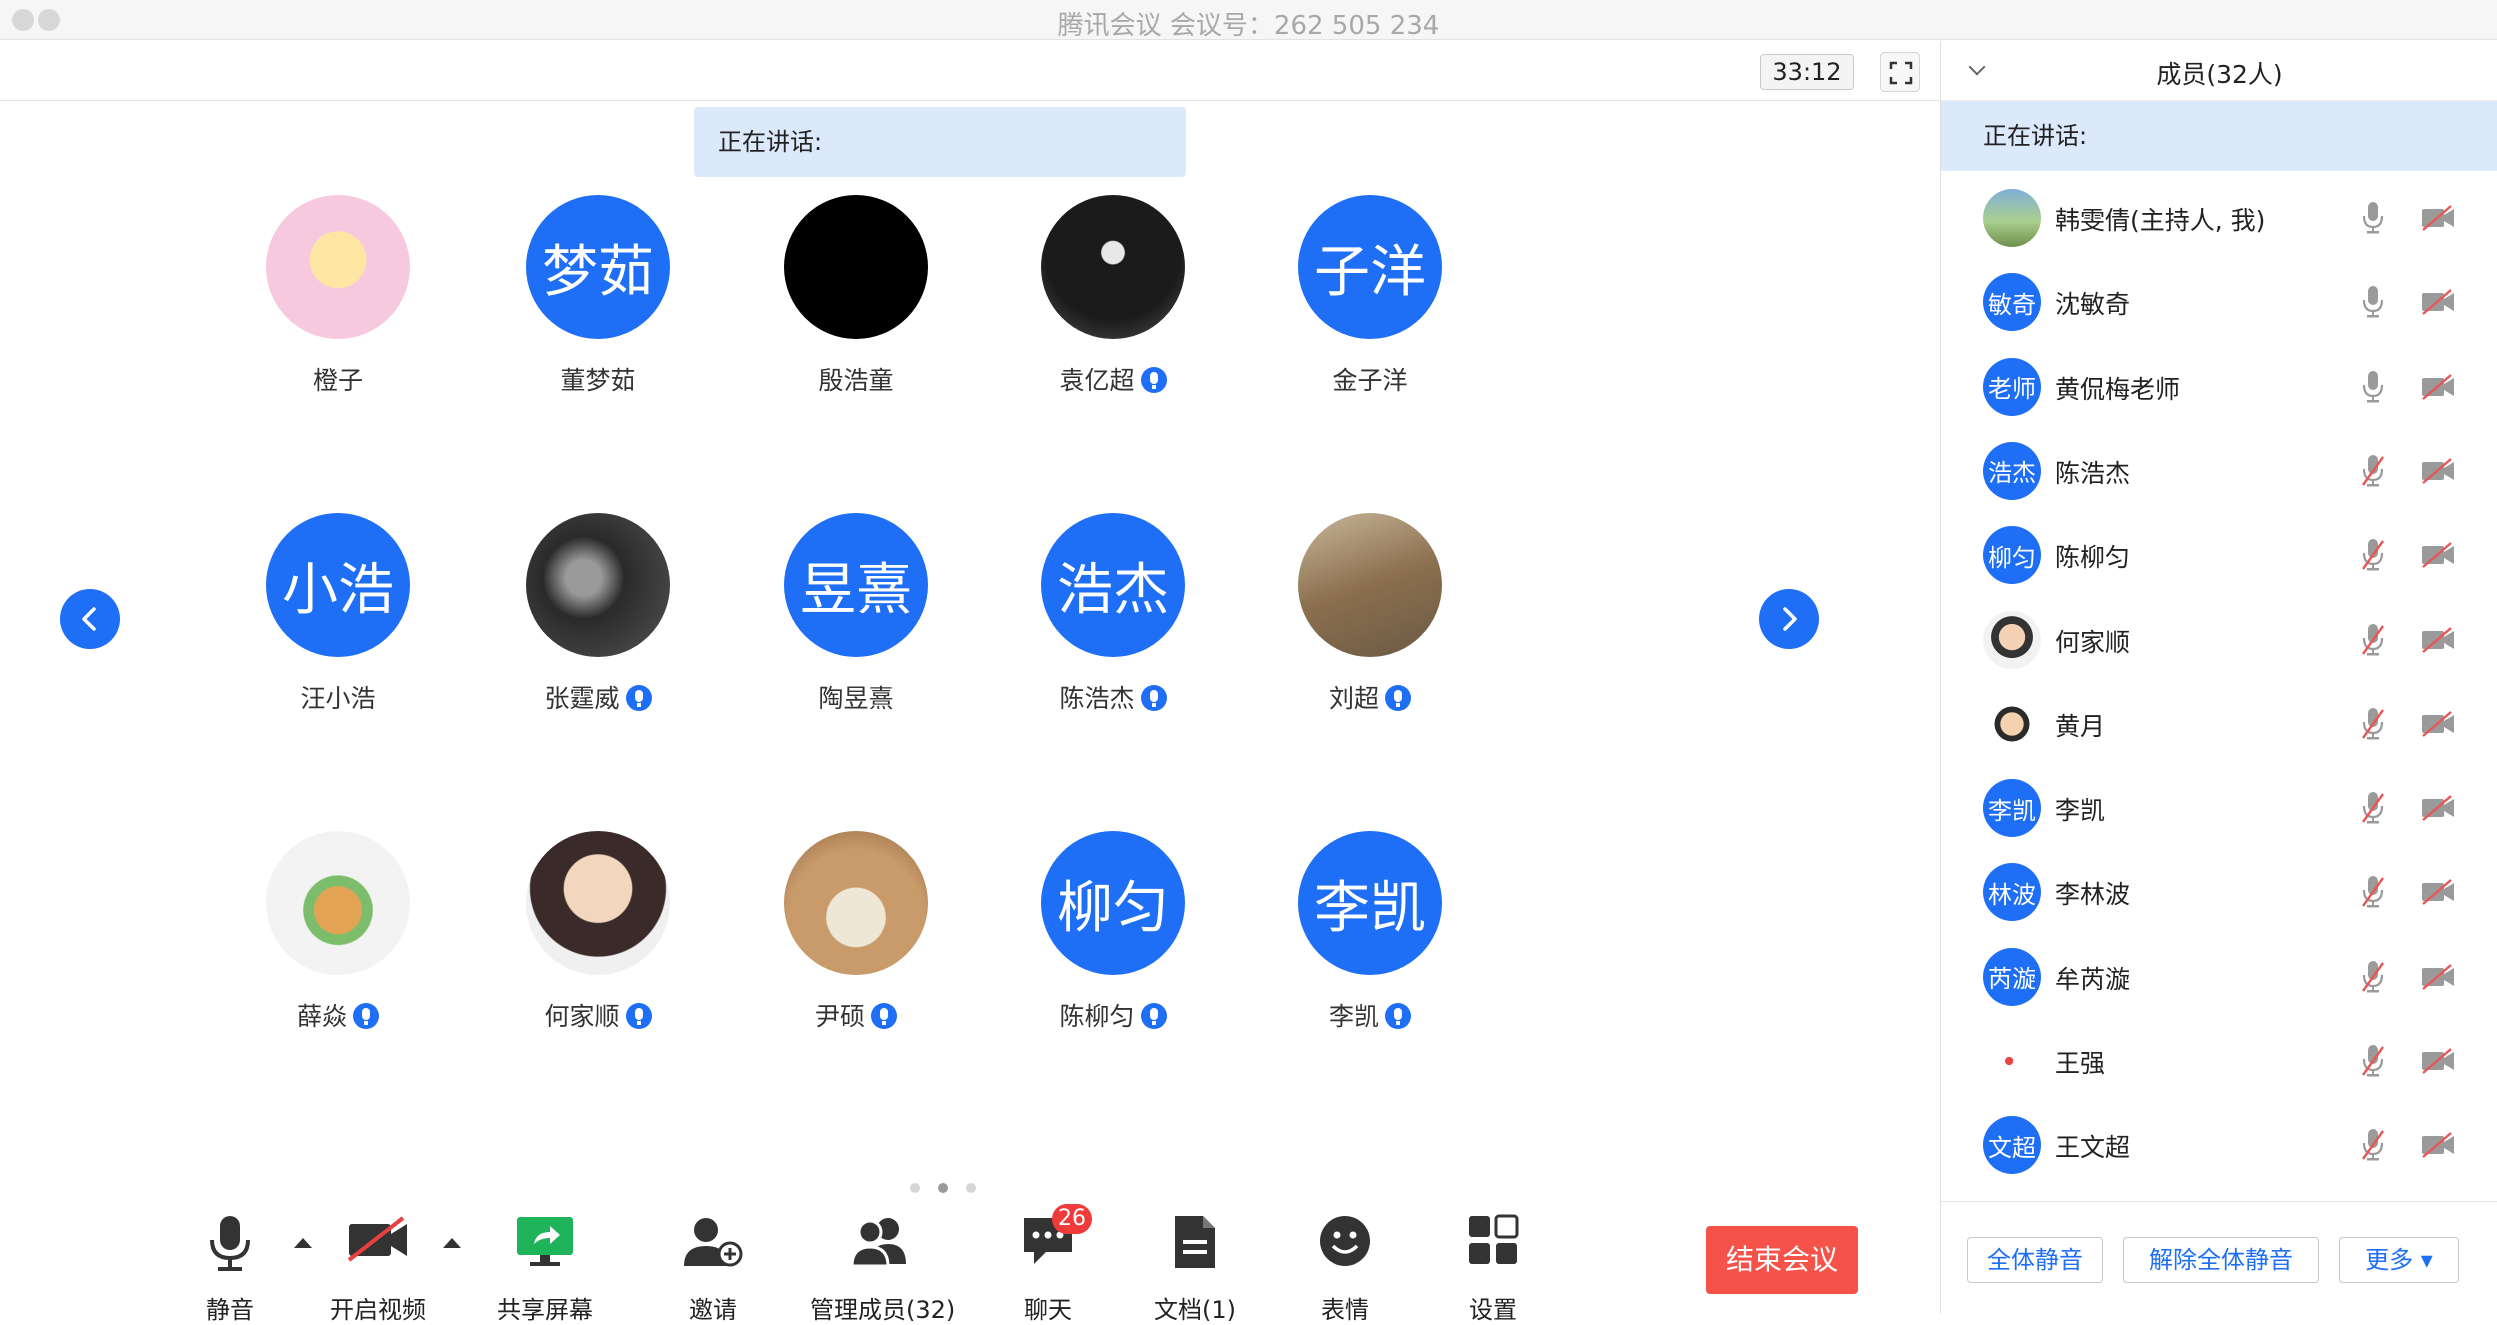 This screenshot has height=1325, width=2497. Describe the element at coordinates (2219, 301) in the screenshot. I see `member-row: 敏奇 沈敏奇` at that location.